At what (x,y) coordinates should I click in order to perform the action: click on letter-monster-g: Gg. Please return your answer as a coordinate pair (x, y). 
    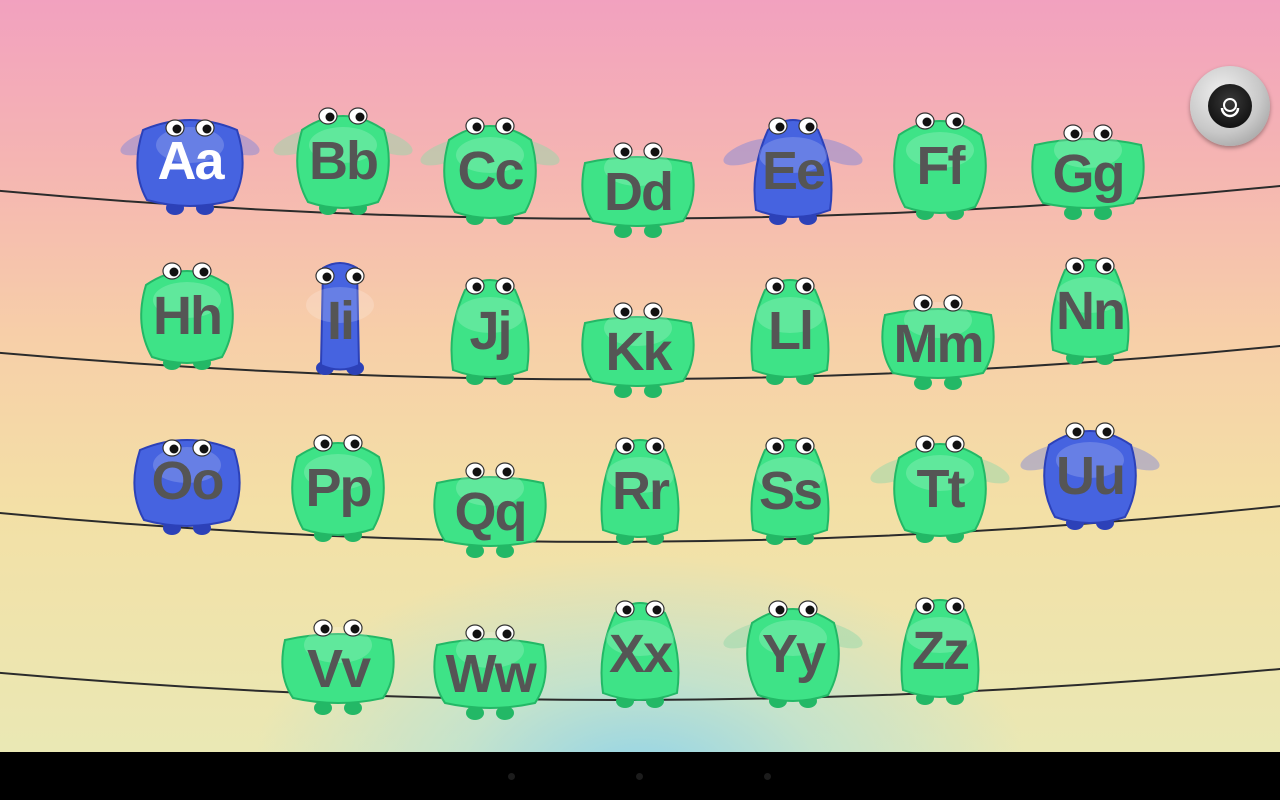
    Looking at the image, I should click on (1088, 160).